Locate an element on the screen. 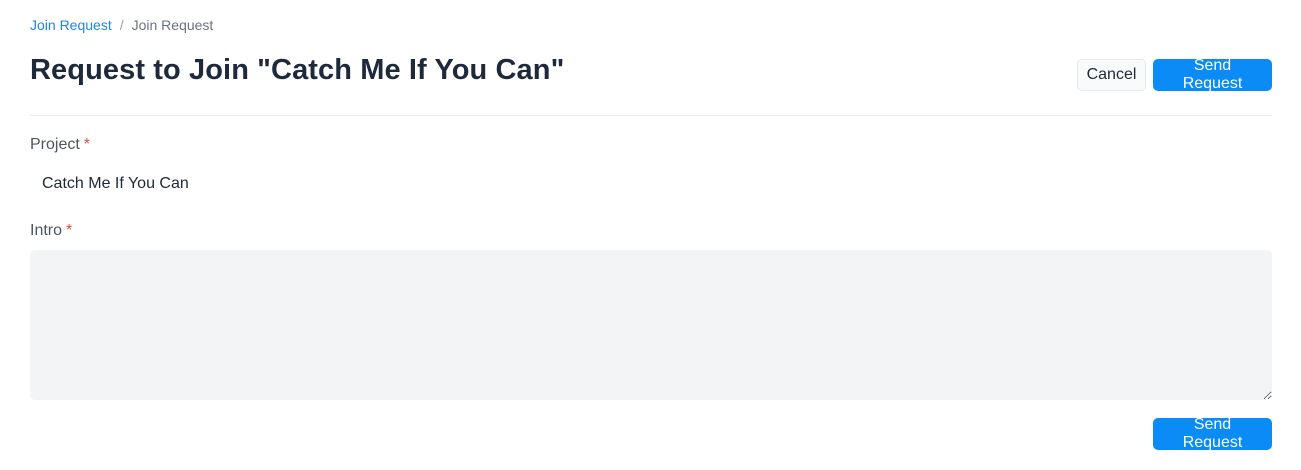  project-value: Catch Me If You Can is located at coordinates (115, 183).